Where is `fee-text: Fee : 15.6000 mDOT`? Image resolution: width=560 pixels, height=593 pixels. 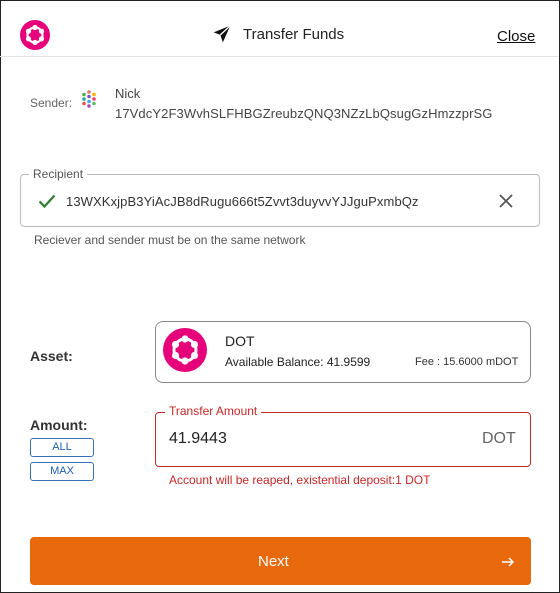 fee-text: Fee : 15.6000 mDOT is located at coordinates (467, 362).